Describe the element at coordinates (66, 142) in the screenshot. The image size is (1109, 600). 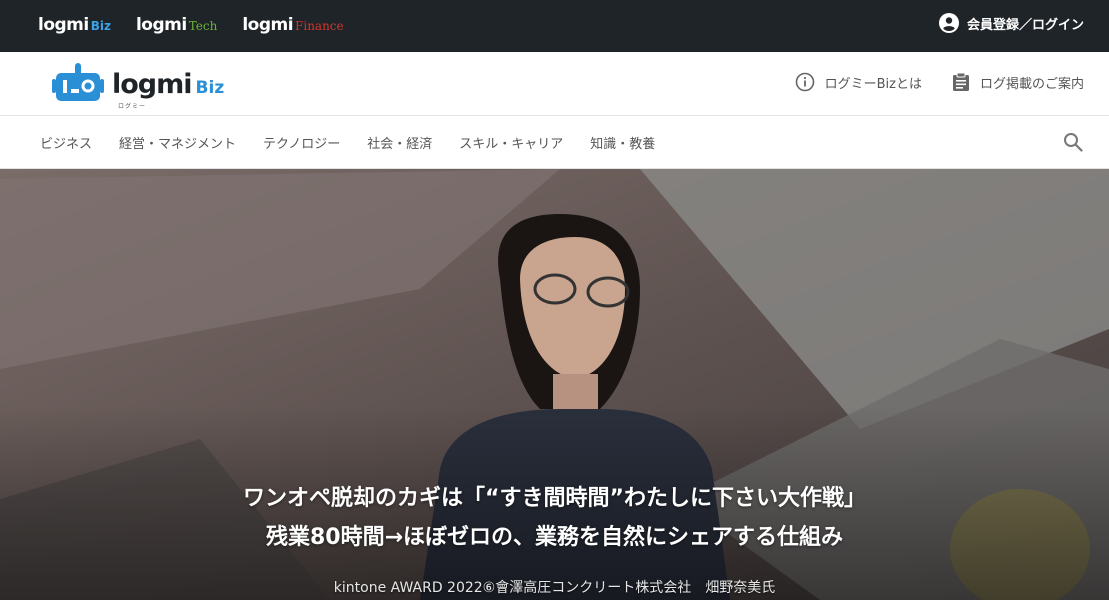
I see `category-business: ビジネス` at that location.